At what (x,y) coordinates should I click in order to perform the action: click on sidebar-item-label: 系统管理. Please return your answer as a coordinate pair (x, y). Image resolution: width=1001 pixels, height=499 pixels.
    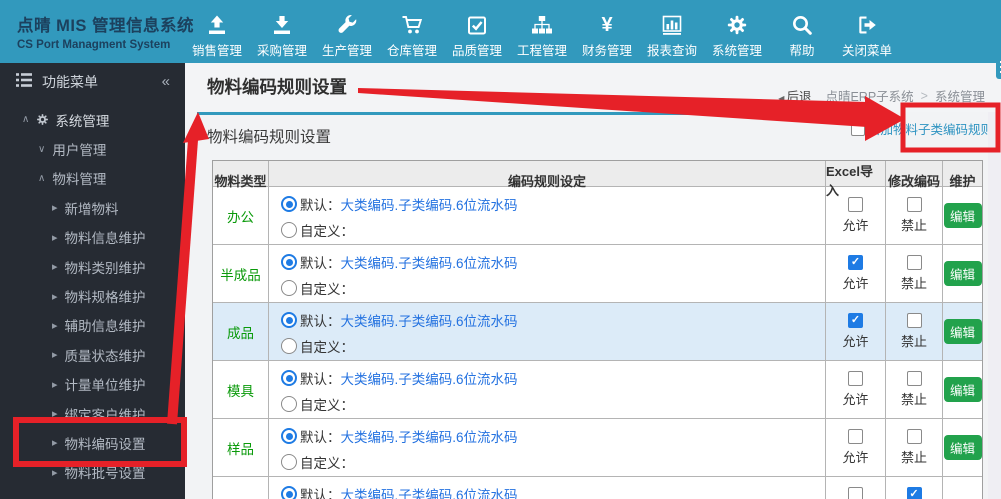
    Looking at the image, I should click on (82, 121).